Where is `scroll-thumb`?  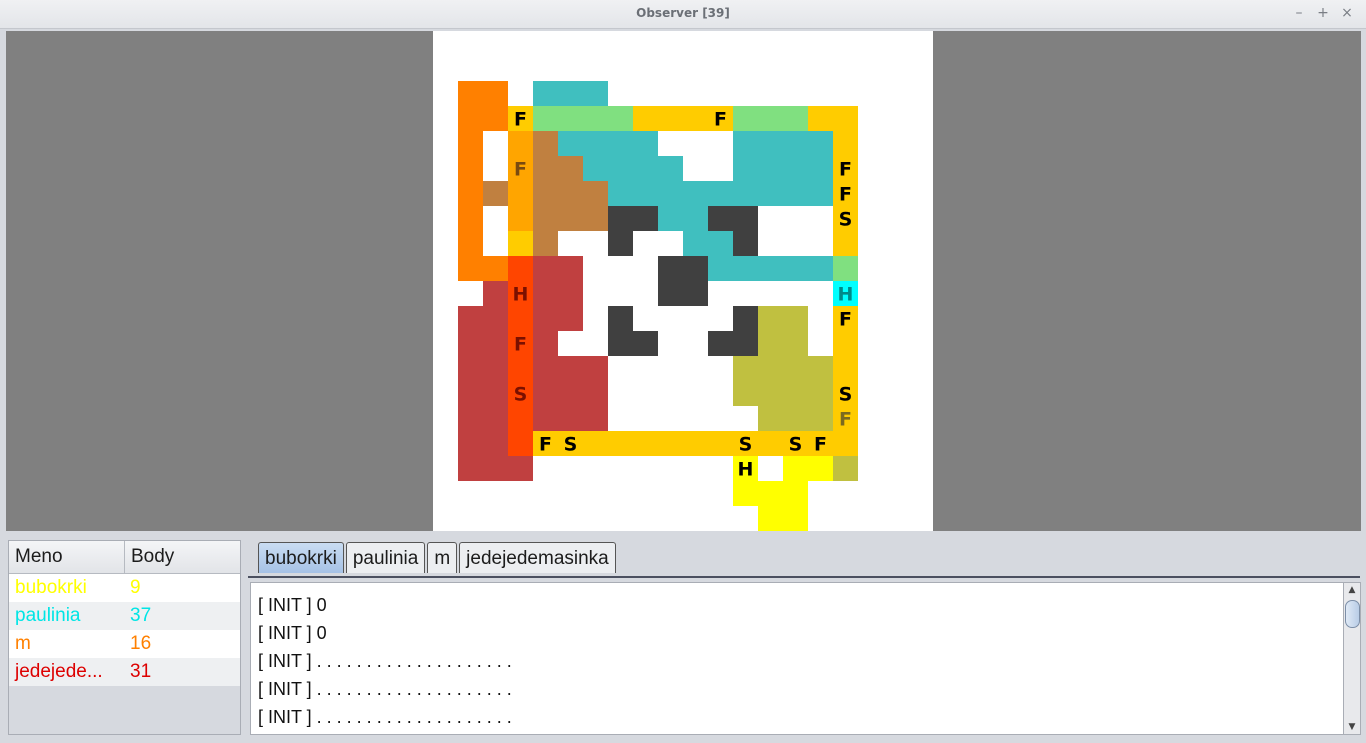 scroll-thumb is located at coordinates (1352, 614).